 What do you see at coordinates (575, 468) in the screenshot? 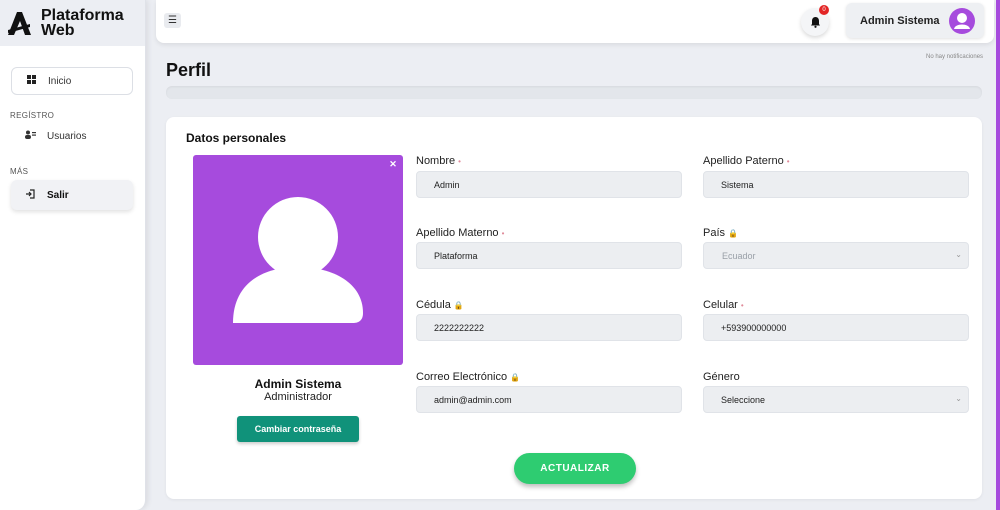
I see `update-button: ACTUALIZAR` at bounding box center [575, 468].